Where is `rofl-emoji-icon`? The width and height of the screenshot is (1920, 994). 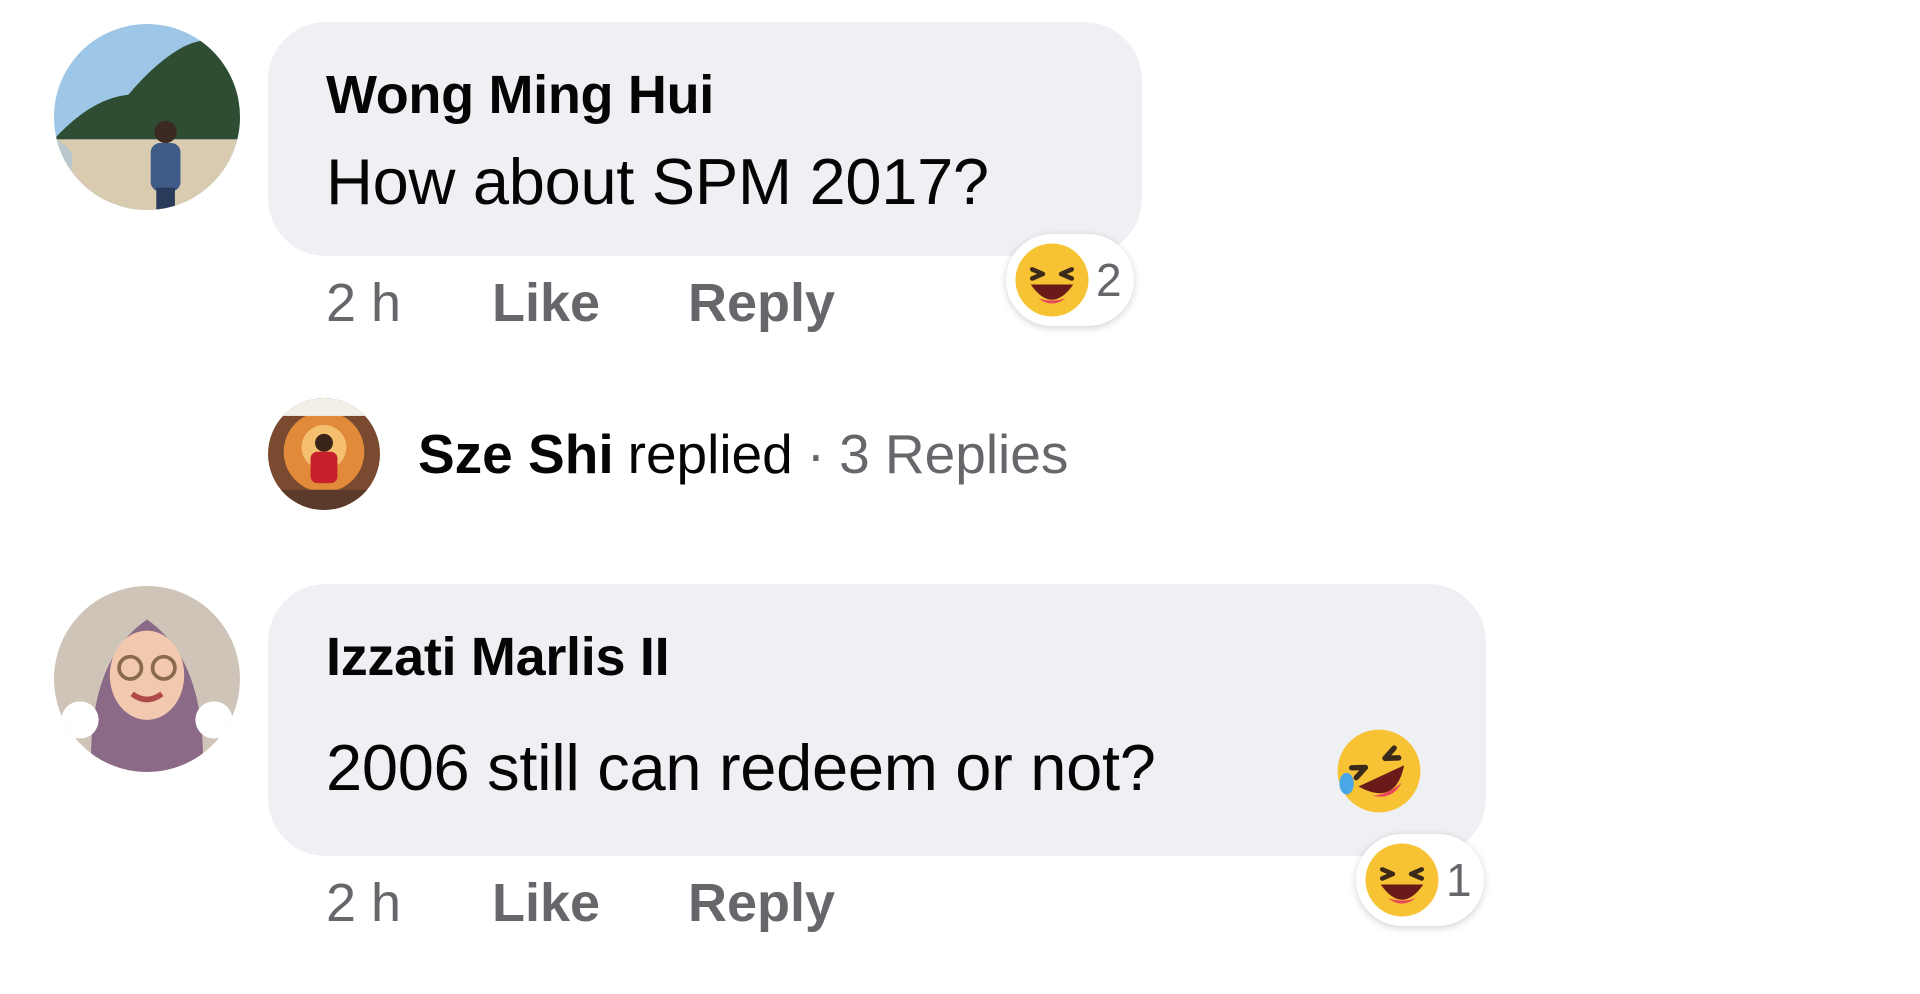 rofl-emoji-icon is located at coordinates (1379, 771).